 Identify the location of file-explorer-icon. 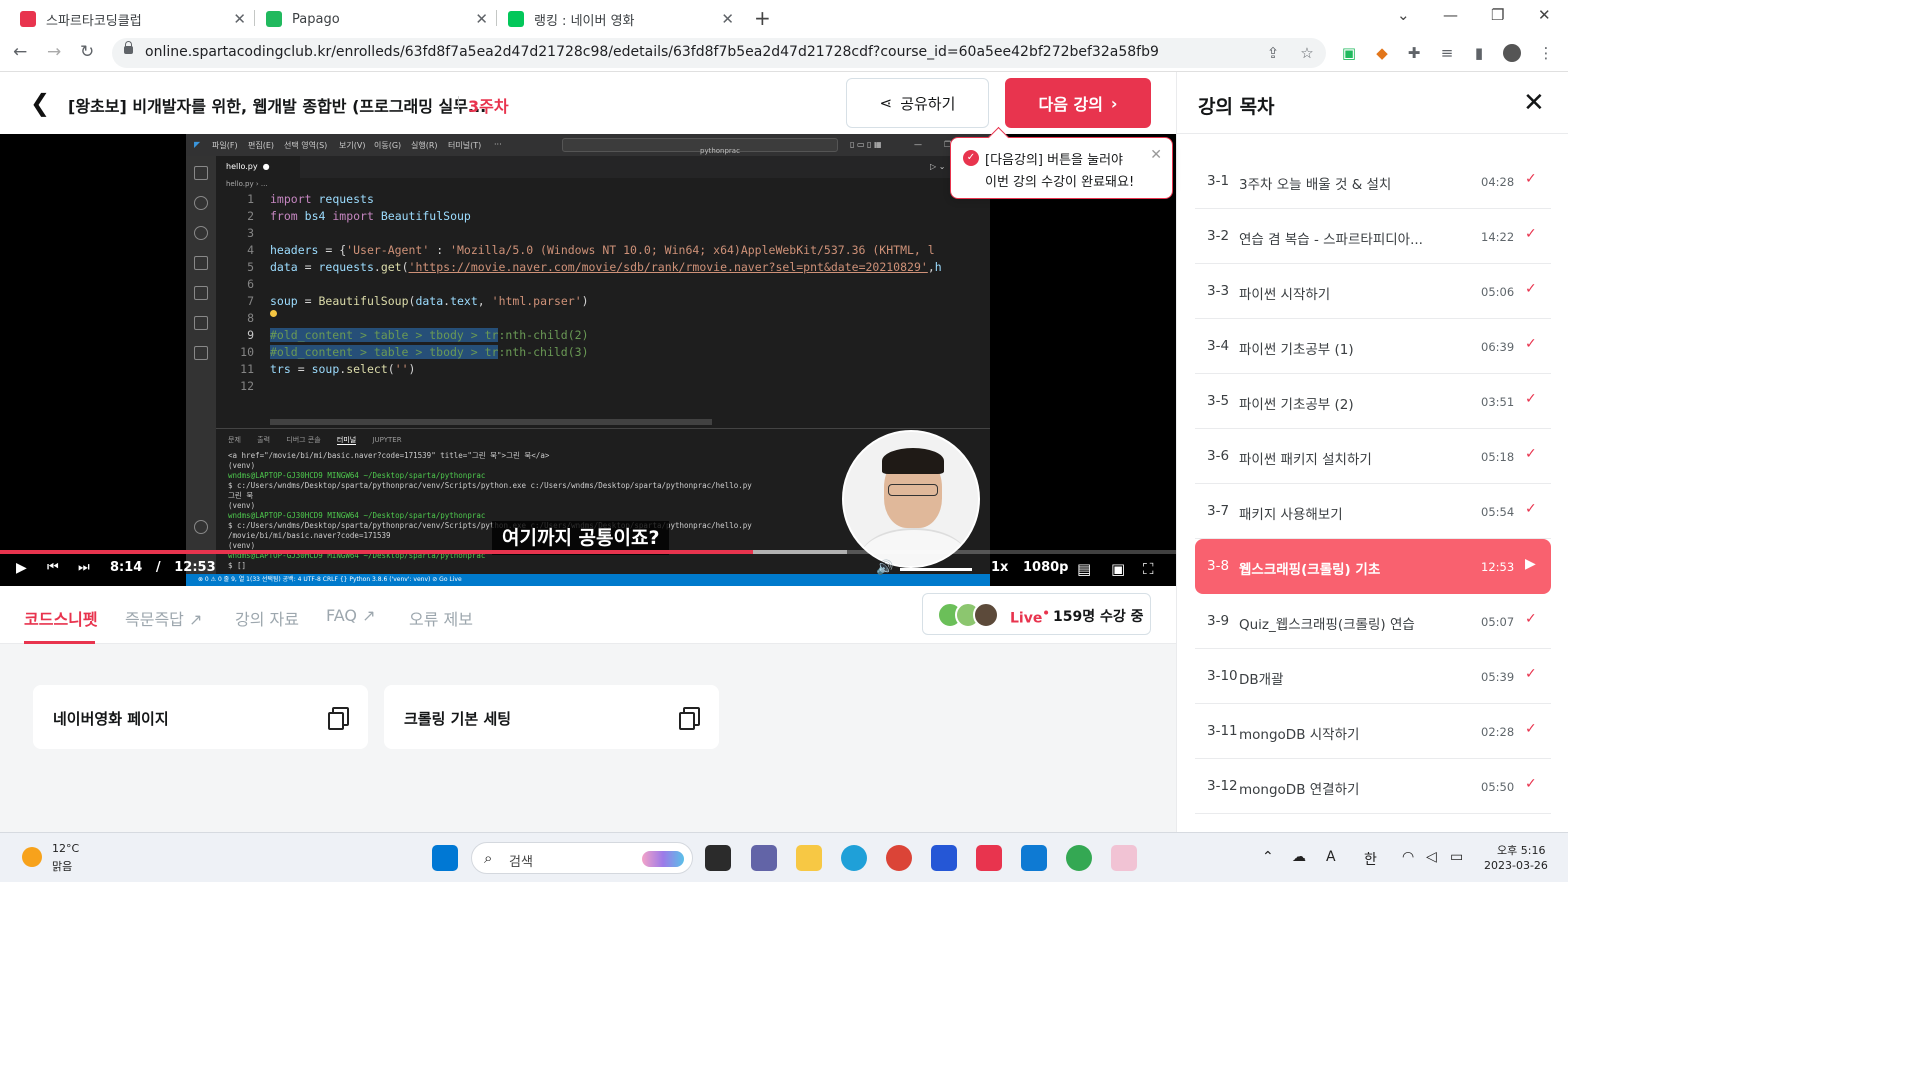
(809, 858).